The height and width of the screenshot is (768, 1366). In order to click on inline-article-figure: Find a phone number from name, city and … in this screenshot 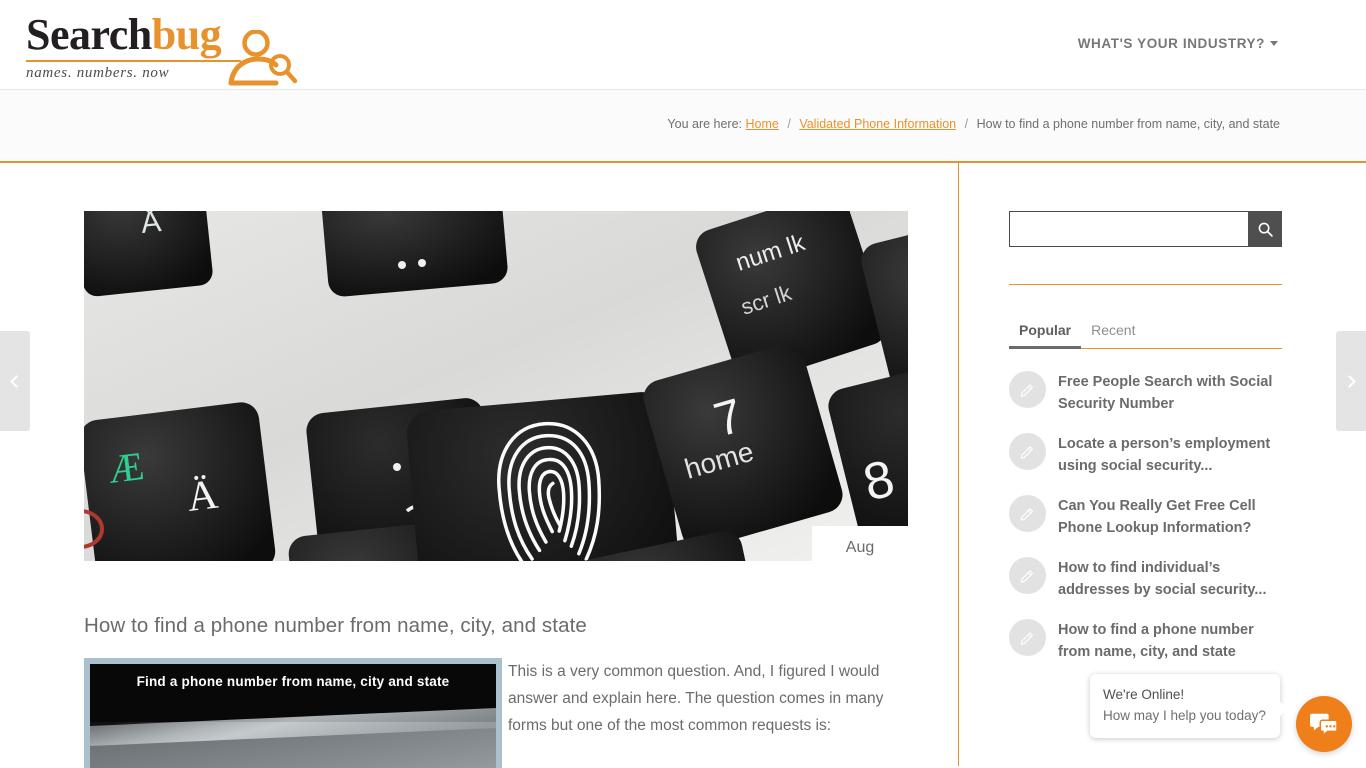, I will do `click(293, 713)`.